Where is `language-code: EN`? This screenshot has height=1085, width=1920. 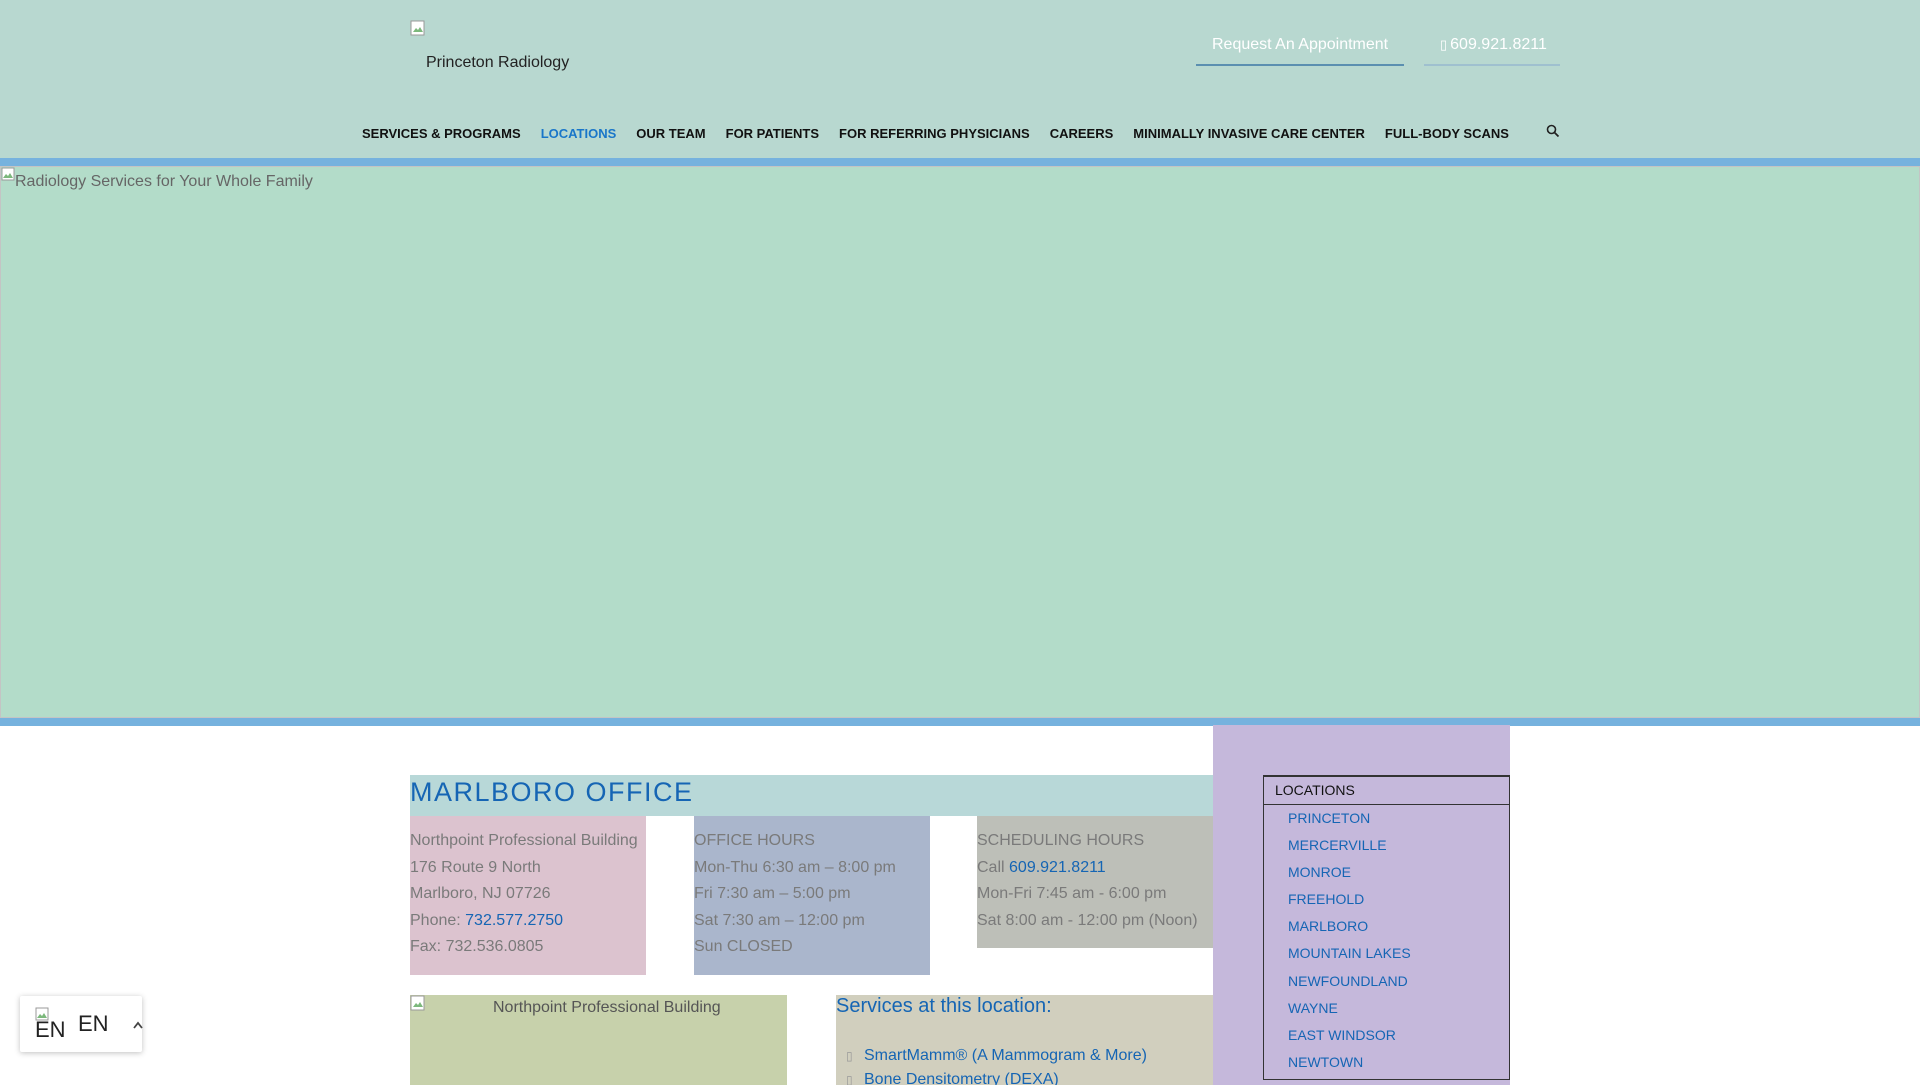 language-code: EN is located at coordinates (93, 1023).